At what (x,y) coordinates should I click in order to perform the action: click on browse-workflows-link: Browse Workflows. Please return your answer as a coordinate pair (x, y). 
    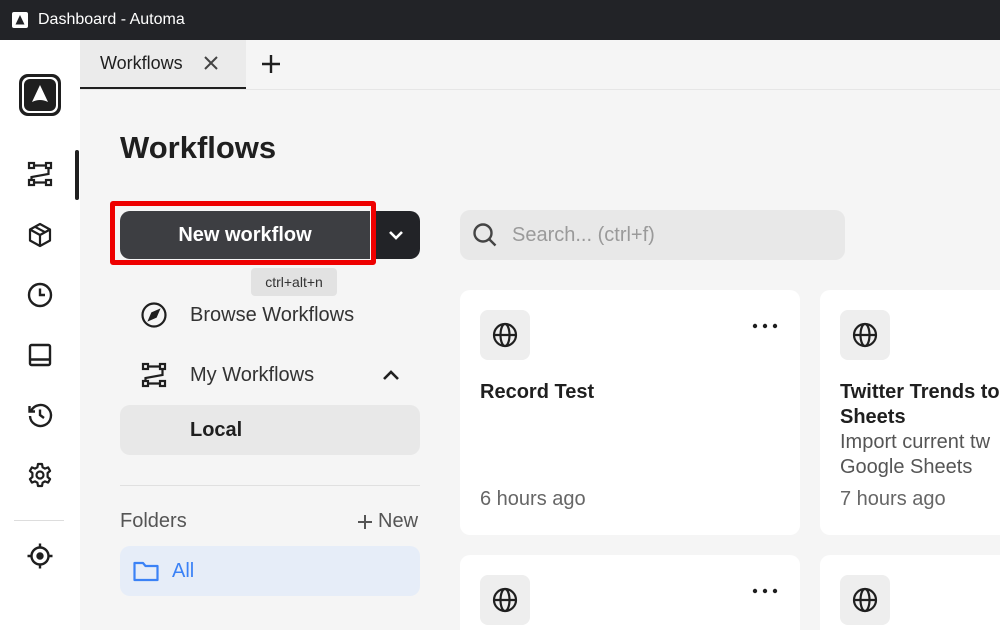
    Looking at the image, I should click on (247, 315).